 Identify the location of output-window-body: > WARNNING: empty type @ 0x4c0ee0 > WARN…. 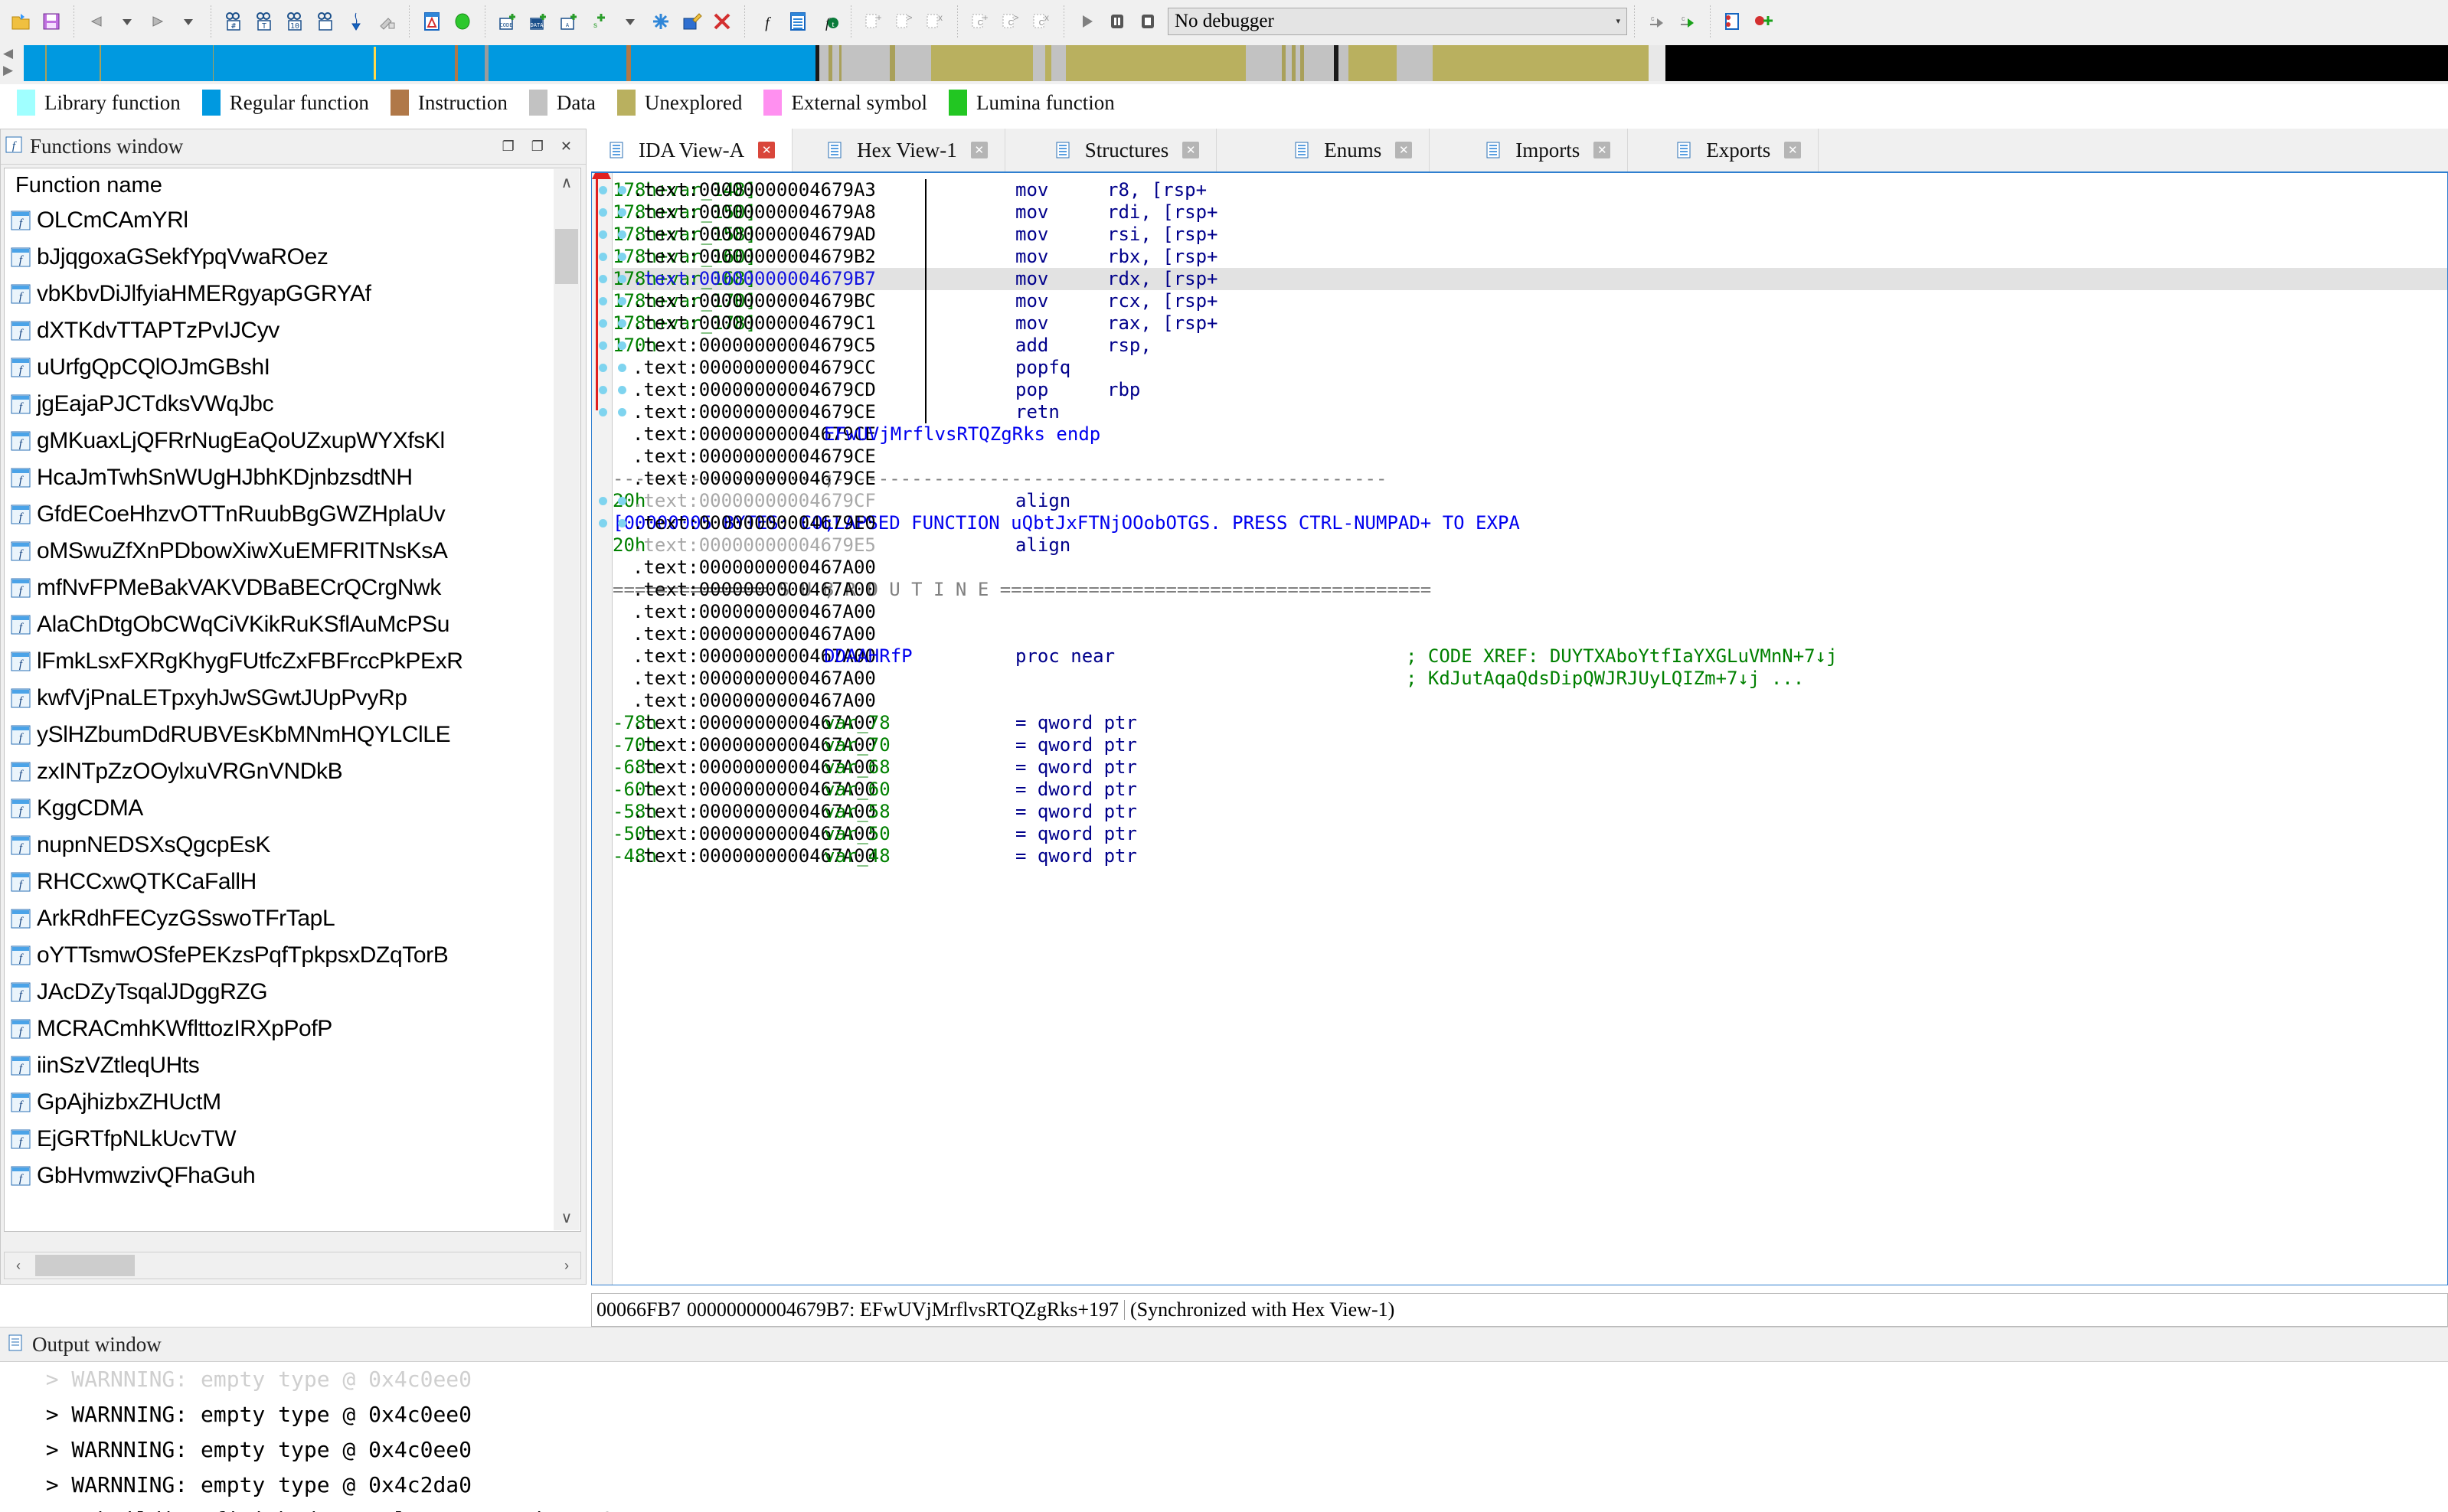
(1224, 1437).